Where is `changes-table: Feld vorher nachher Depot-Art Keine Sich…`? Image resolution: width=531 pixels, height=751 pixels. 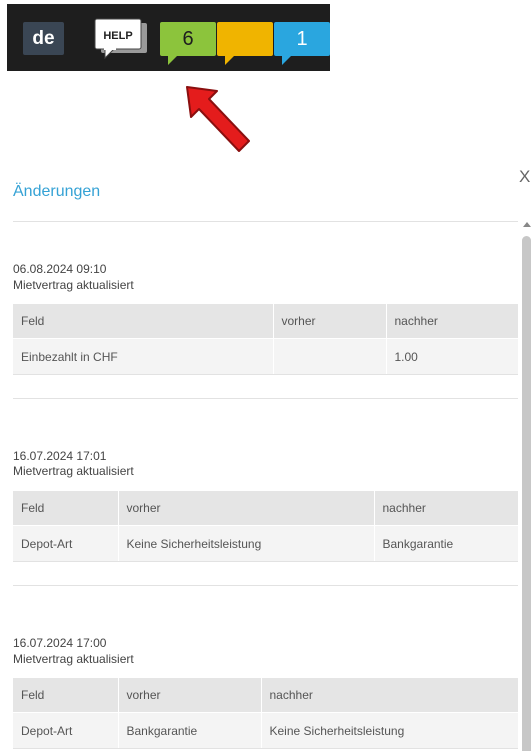 changes-table: Feld vorher nachher Depot-Art Keine Sich… is located at coordinates (265, 526).